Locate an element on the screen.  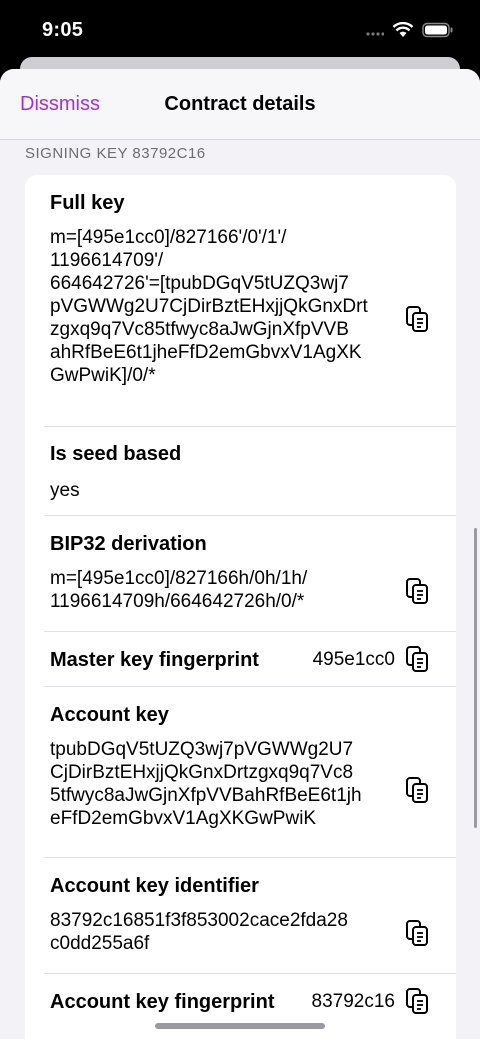
wifi-icon is located at coordinates (403, 29).